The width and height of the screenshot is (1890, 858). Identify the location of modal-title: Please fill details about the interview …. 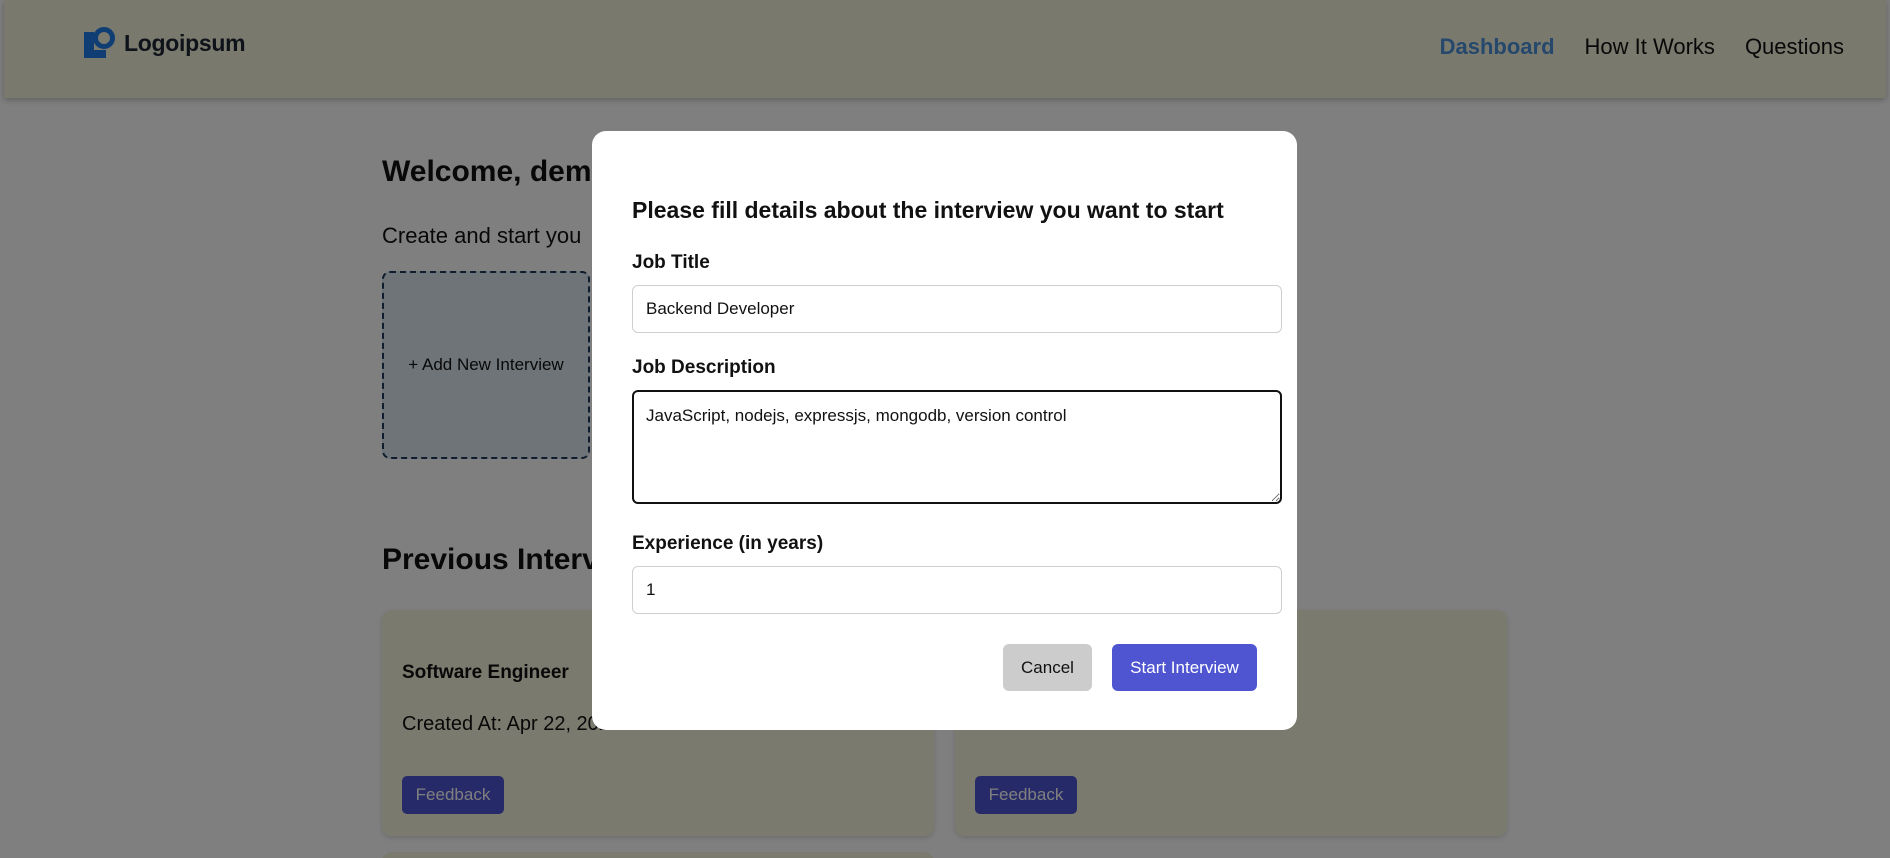
(928, 210).